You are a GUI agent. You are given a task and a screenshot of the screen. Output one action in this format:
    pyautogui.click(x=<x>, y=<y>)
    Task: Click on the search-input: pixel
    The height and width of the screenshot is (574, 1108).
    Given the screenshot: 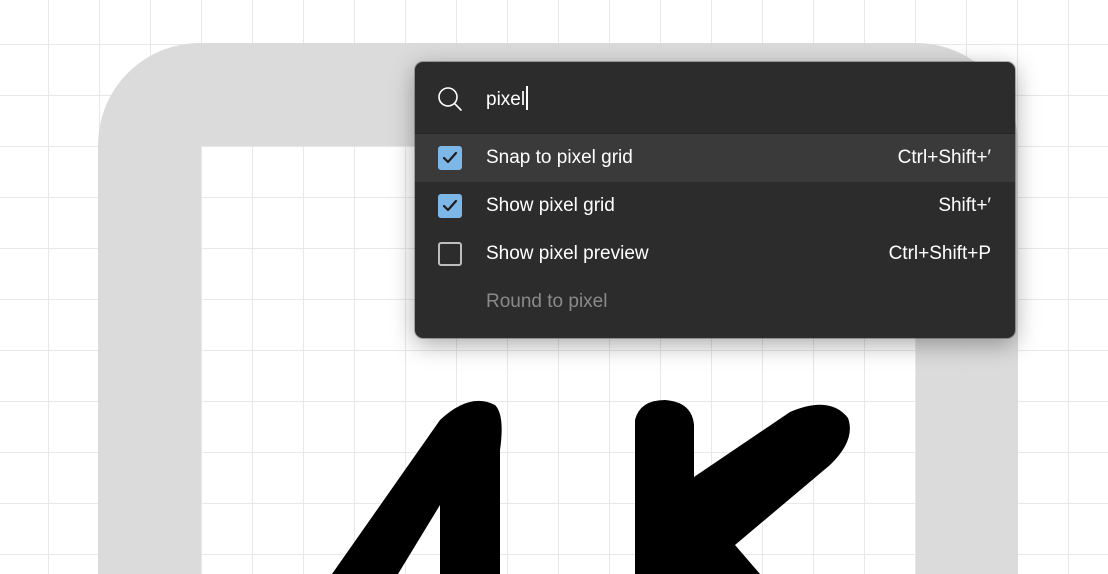 What is the action you would take?
    pyautogui.click(x=507, y=99)
    